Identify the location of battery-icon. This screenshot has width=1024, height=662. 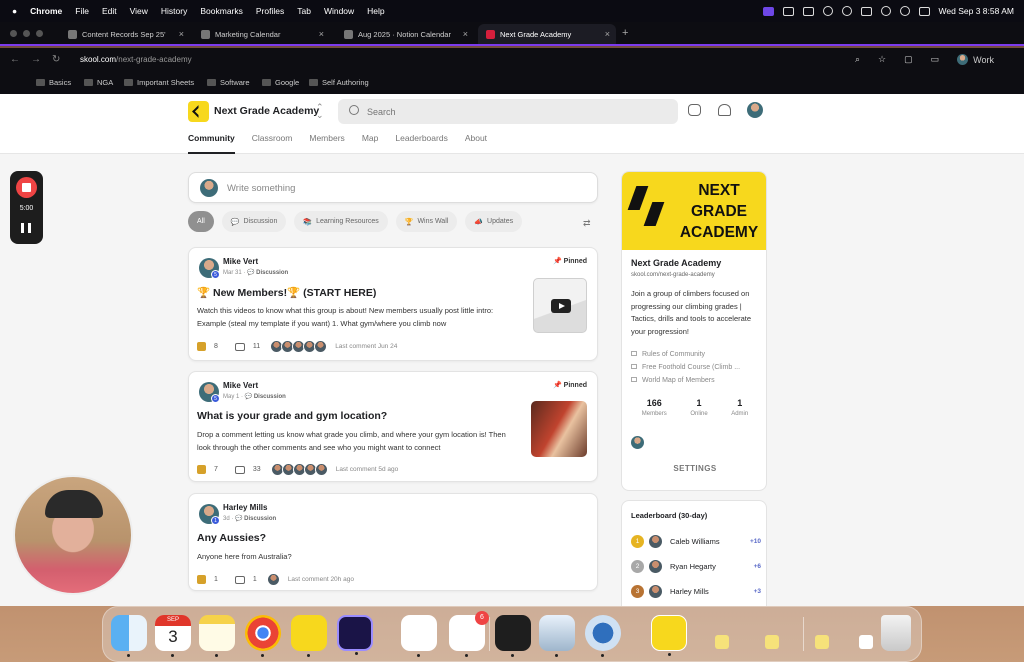
(866, 11).